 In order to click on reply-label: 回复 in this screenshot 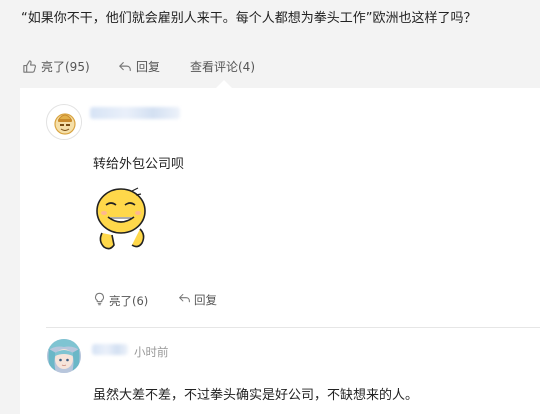, I will do `click(148, 67)`.